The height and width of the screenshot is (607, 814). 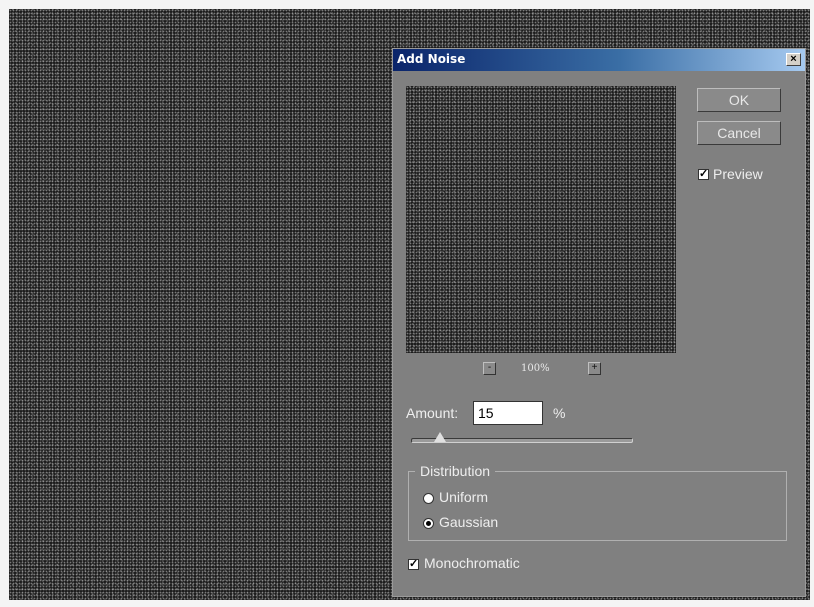 I want to click on preview-pane, so click(x=541, y=219).